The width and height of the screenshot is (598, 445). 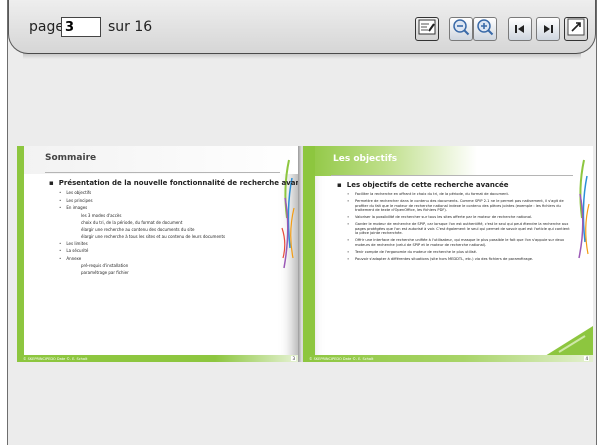 I want to click on slide-title: Les objectifs, so click(x=365, y=159).